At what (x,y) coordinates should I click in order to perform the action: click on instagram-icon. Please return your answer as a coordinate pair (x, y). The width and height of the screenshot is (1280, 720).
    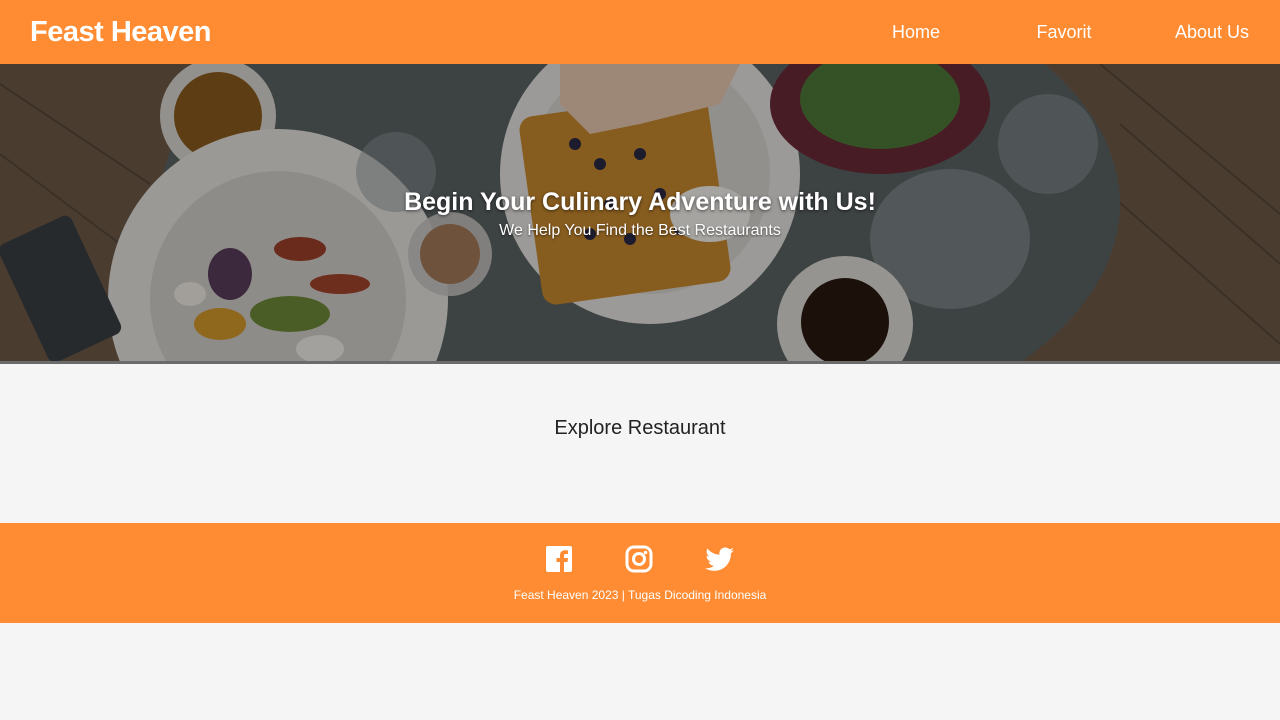
    Looking at the image, I should click on (640, 560).